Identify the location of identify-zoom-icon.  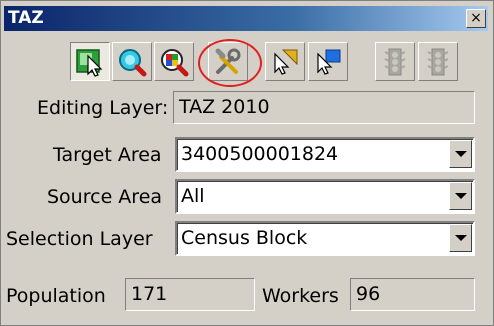
(175, 63).